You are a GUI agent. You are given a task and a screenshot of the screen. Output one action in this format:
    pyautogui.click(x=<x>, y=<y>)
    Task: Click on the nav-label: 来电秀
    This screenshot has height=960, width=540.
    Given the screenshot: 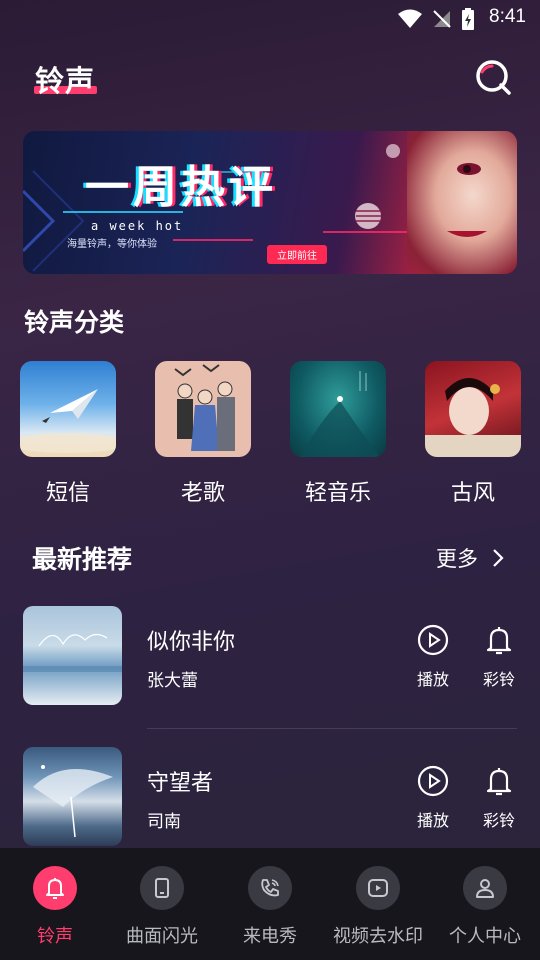 What is the action you would take?
    pyautogui.click(x=270, y=936)
    